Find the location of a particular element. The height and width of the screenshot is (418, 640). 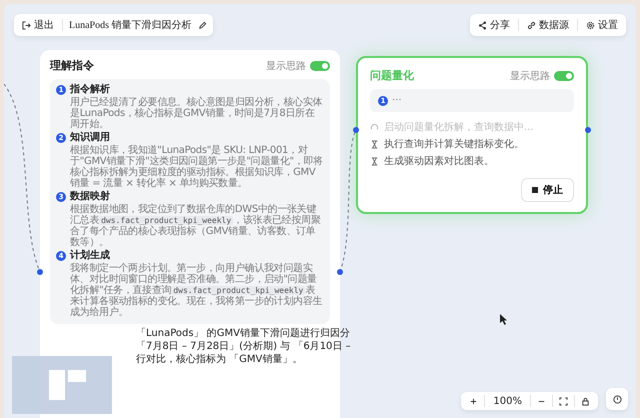

help-icon is located at coordinates (617, 399).